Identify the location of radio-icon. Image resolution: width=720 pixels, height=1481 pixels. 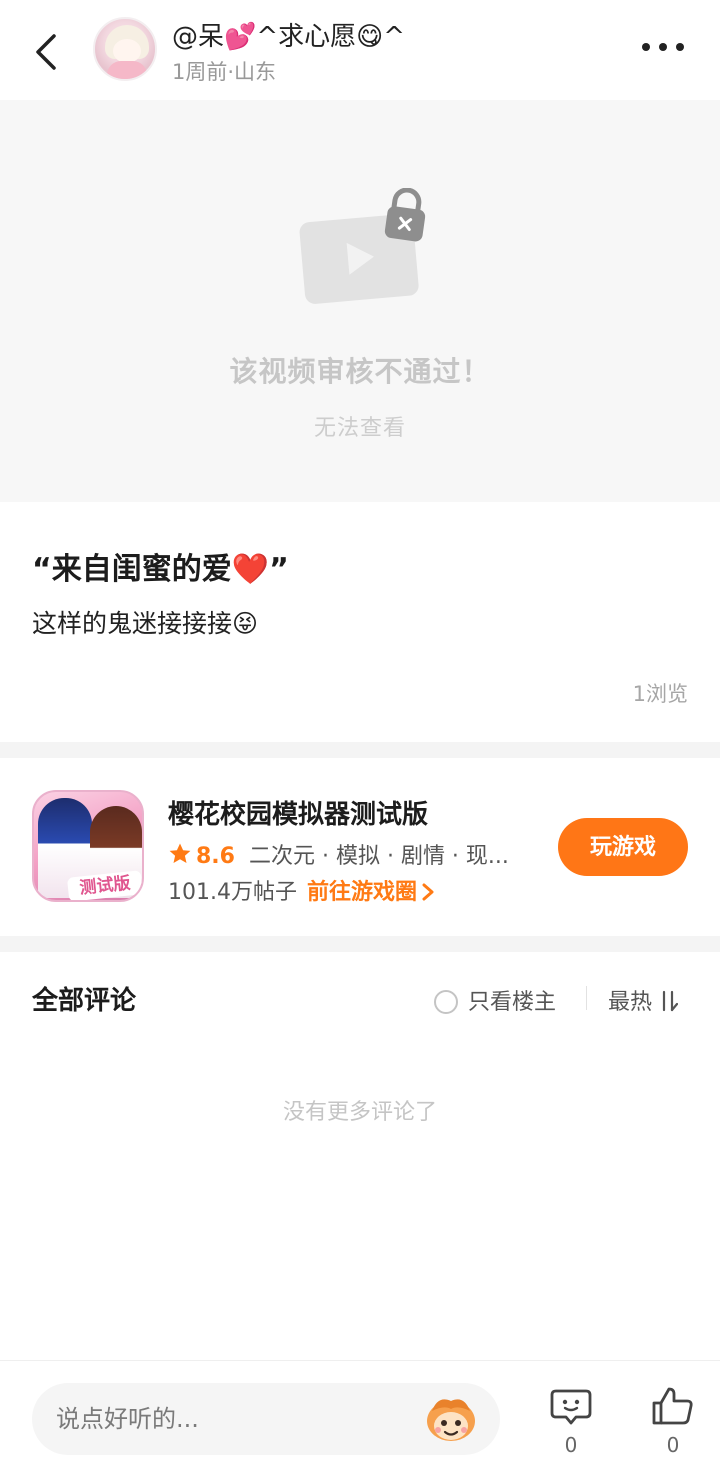
(446, 1002).